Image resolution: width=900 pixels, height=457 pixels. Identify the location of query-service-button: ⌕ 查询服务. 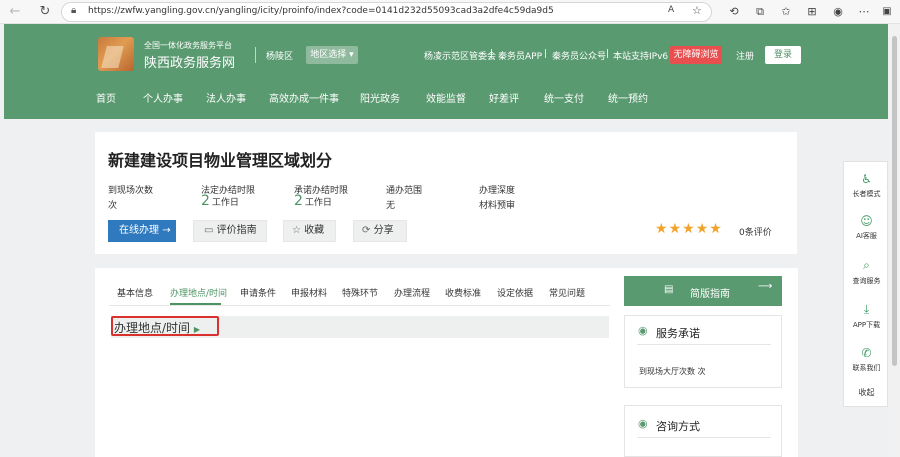
(866, 272).